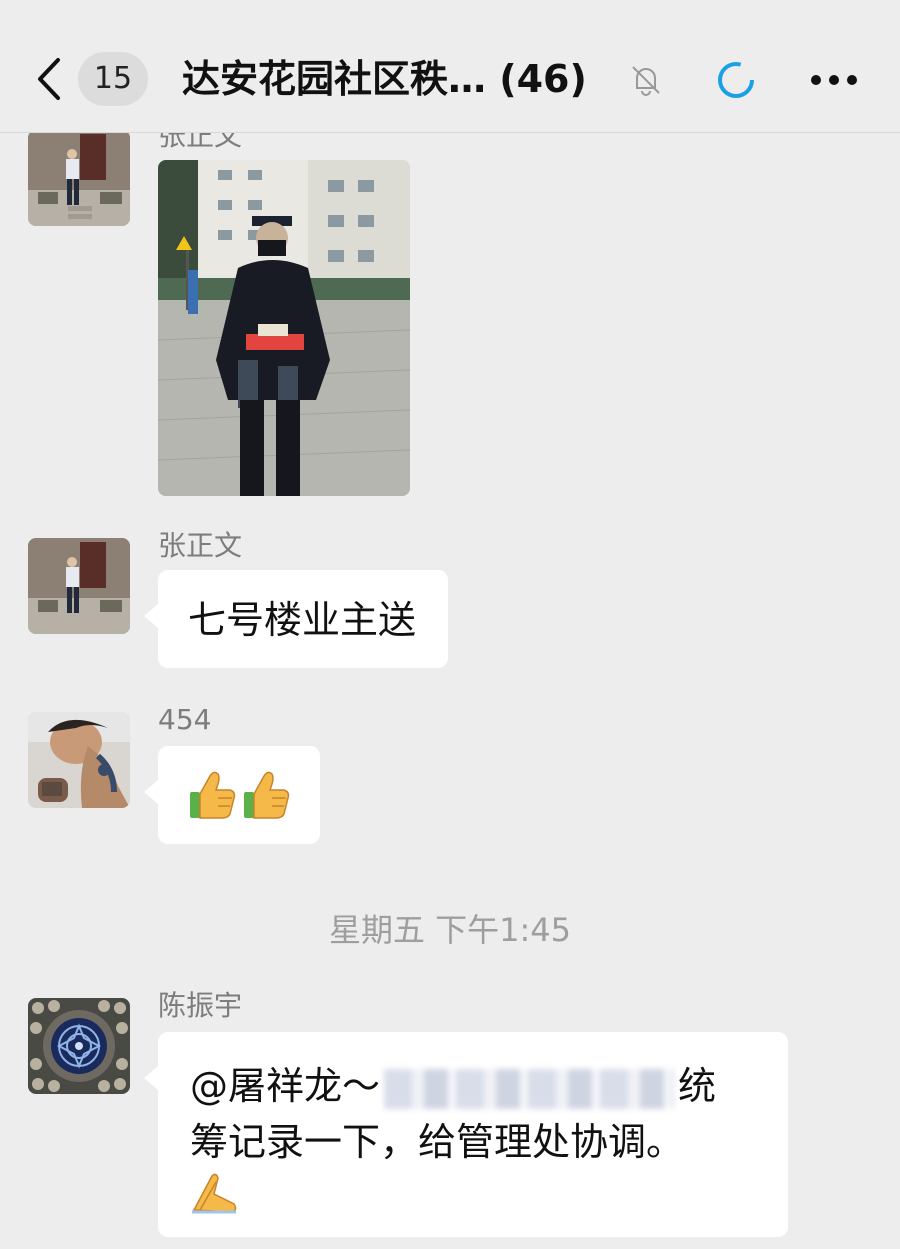 The width and height of the screenshot is (900, 1249). Describe the element at coordinates (113, 79) in the screenshot. I see `unread-count-badge: 15` at that location.